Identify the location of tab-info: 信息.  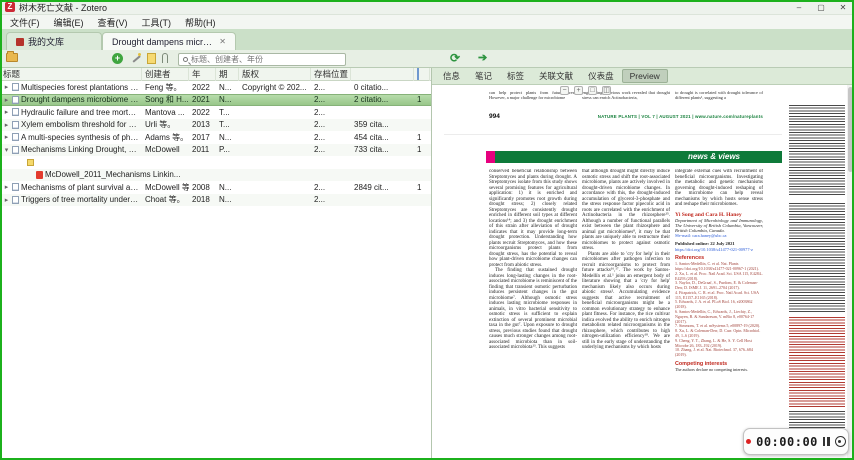
(451, 76).